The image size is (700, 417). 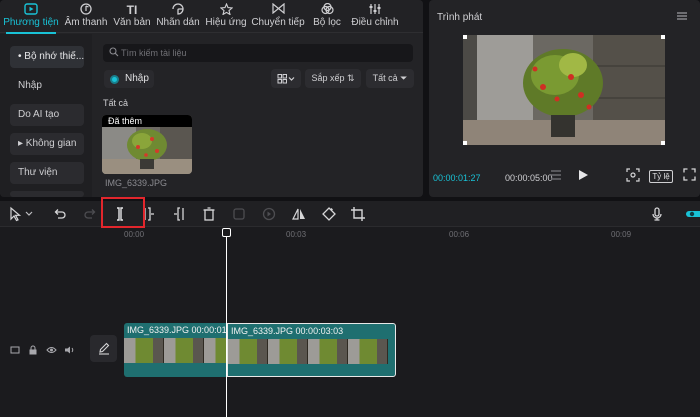 I want to click on tab-transition: Chuyển tiếp, so click(x=278, y=16).